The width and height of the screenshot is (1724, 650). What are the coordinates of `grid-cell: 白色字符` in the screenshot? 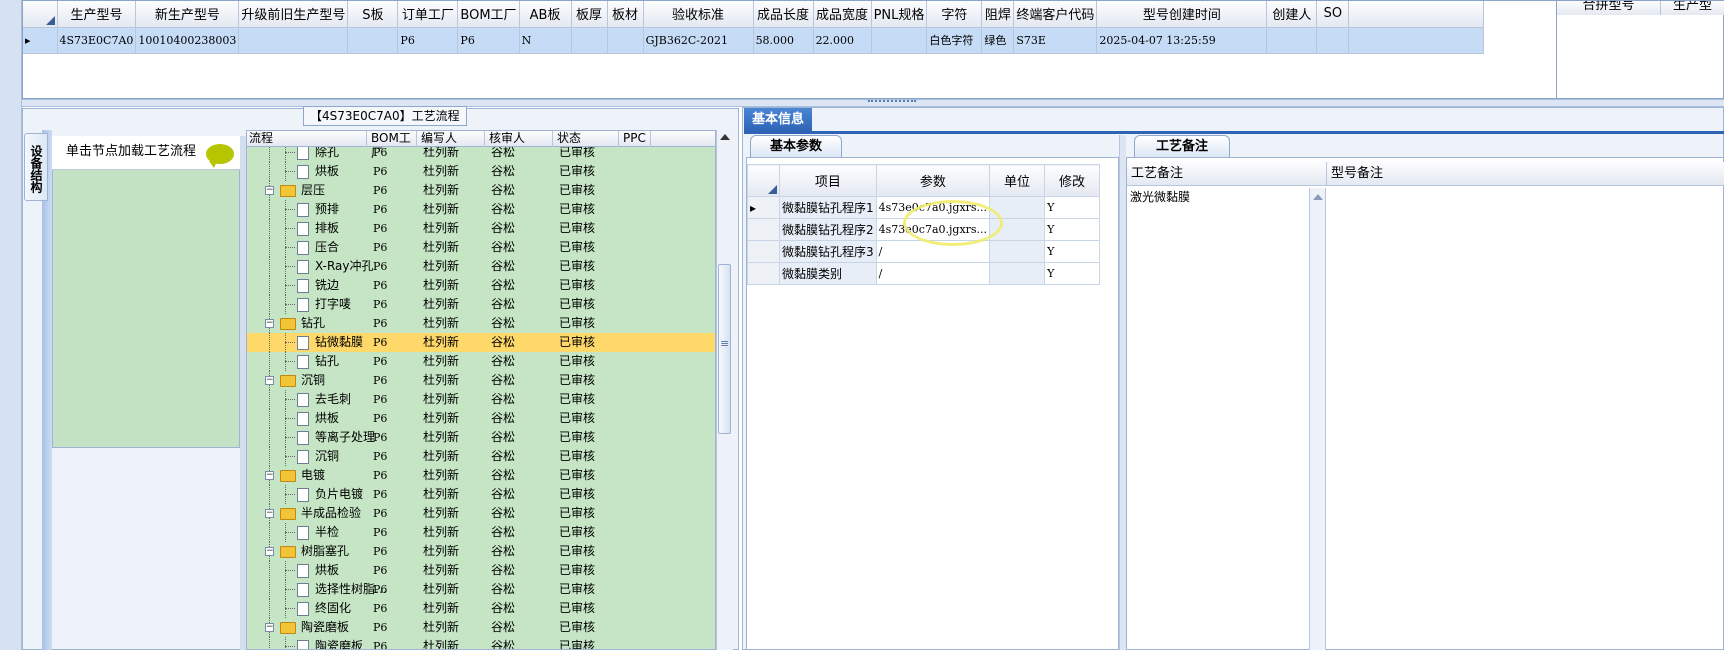 It's located at (954, 40).